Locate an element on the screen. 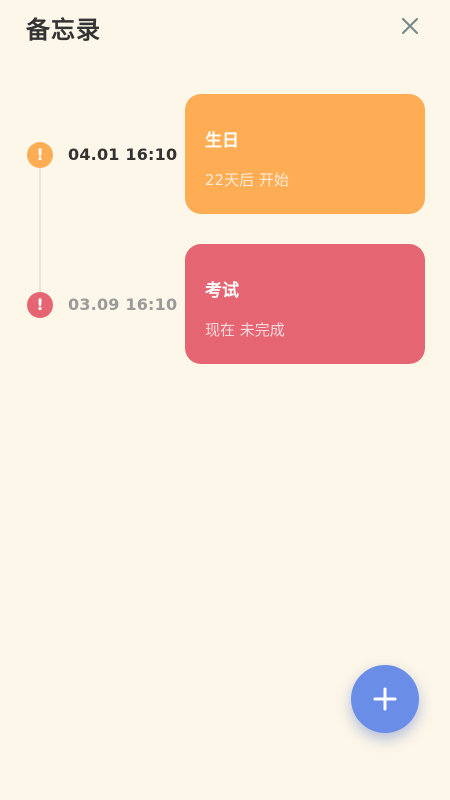 The width and height of the screenshot is (450, 800). memo-card: 生日 22天后 开始 is located at coordinates (305, 154).